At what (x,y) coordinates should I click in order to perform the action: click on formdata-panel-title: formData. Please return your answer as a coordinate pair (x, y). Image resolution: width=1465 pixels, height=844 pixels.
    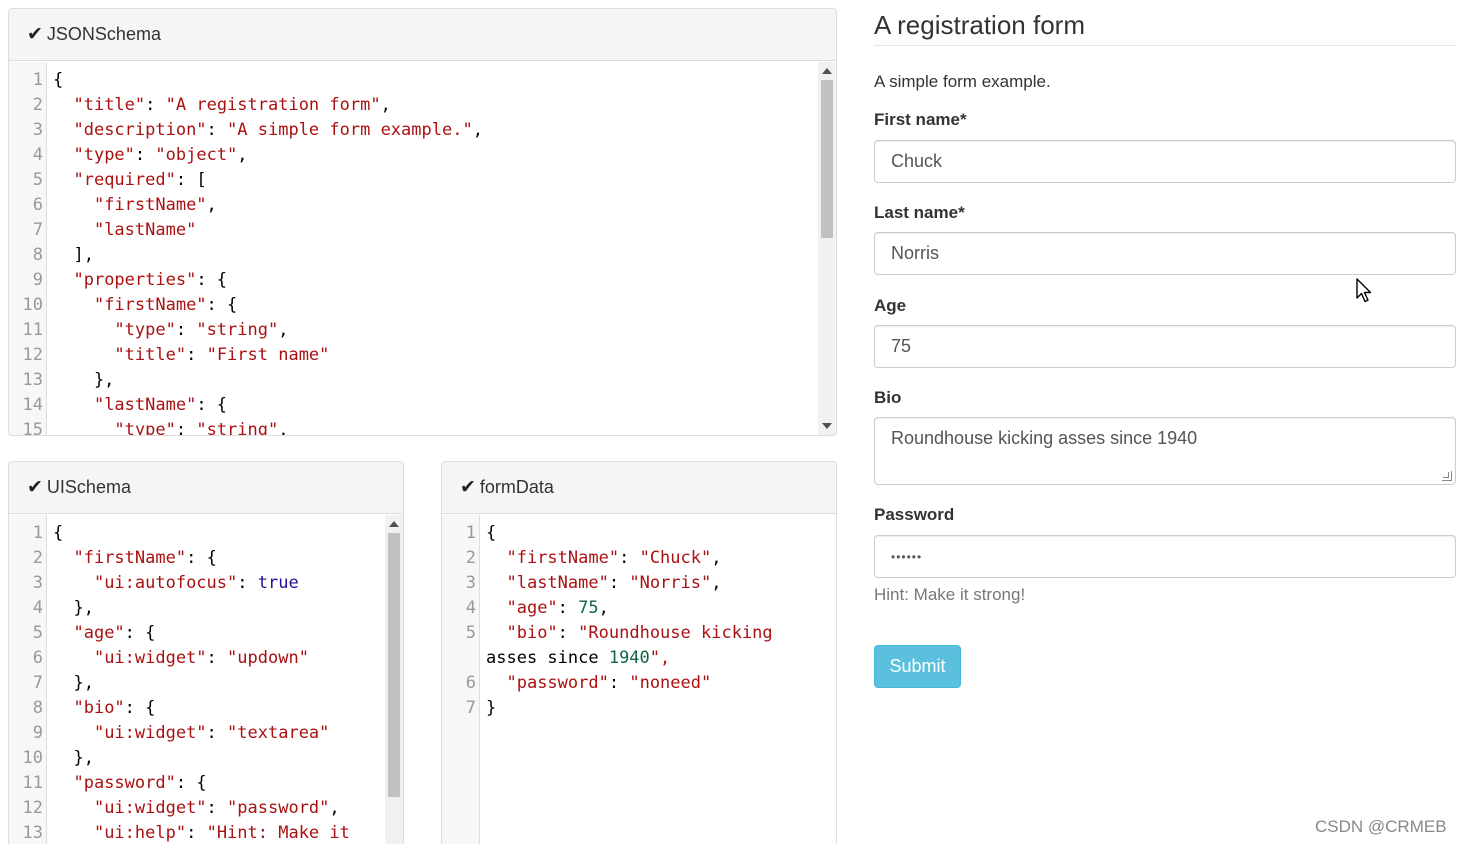
    Looking at the image, I should click on (516, 487).